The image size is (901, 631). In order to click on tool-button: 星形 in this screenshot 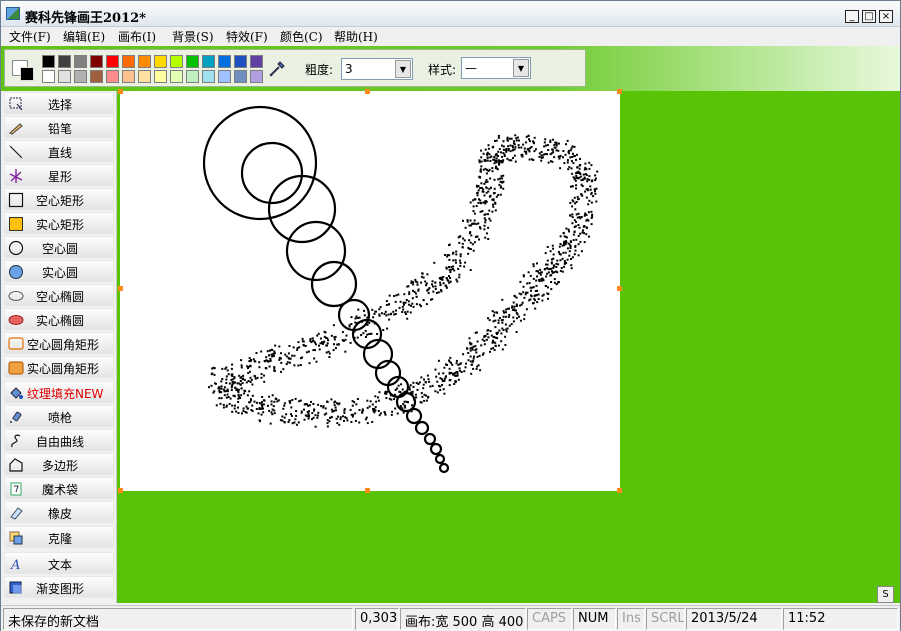, I will do `click(59, 175)`.